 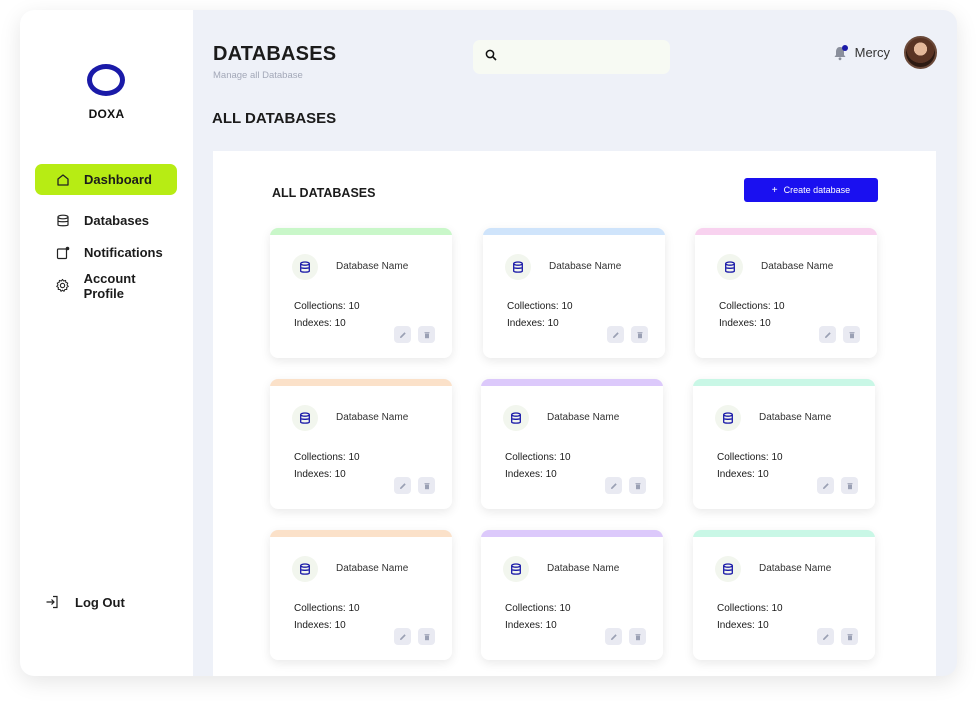 I want to click on avatar, so click(x=920, y=52).